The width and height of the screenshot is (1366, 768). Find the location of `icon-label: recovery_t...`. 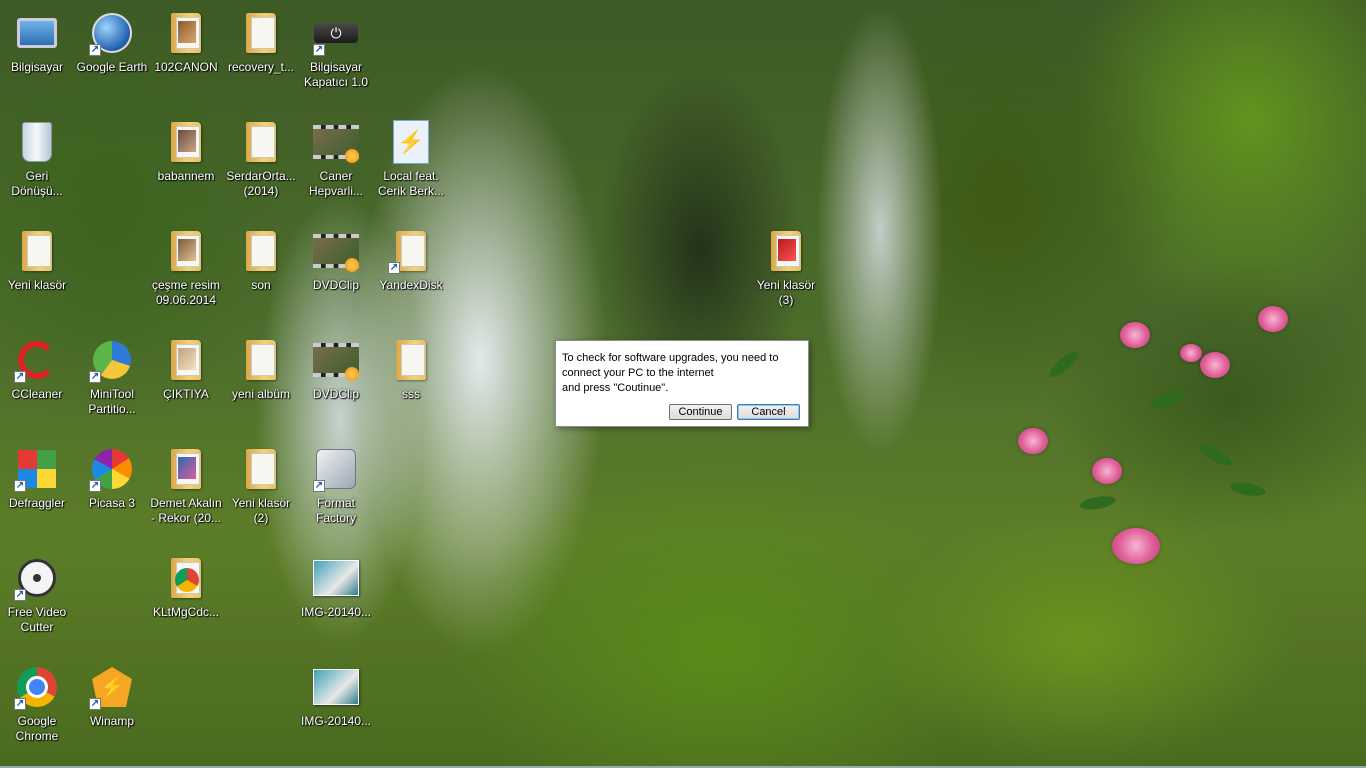

icon-label: recovery_t... is located at coordinates (261, 67).